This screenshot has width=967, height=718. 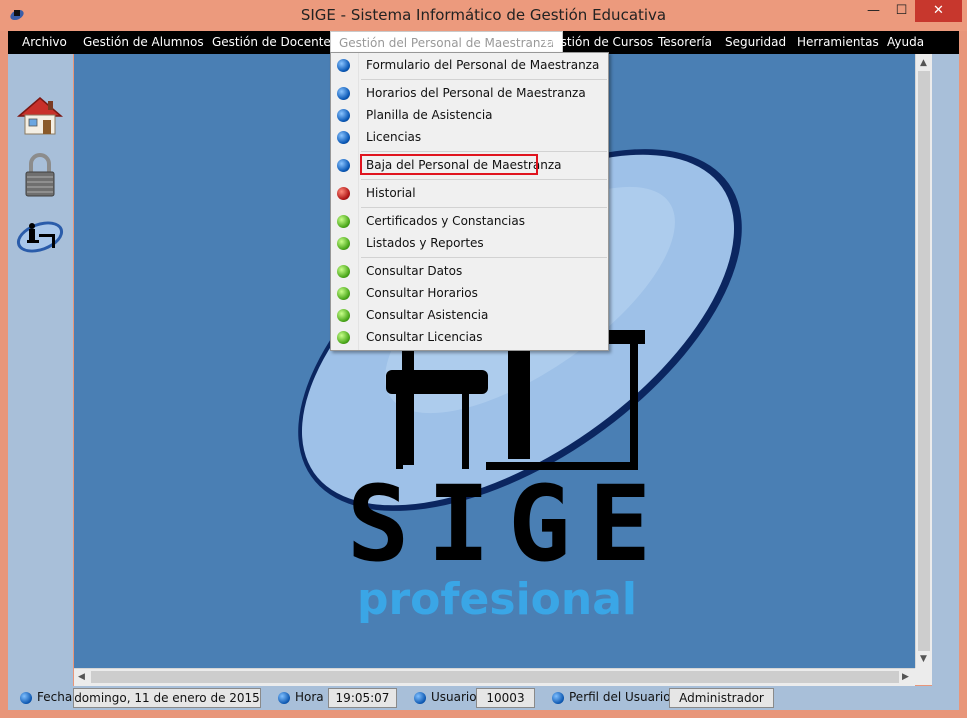 I want to click on menu-herramientas: Herramientas, so click(x=838, y=42).